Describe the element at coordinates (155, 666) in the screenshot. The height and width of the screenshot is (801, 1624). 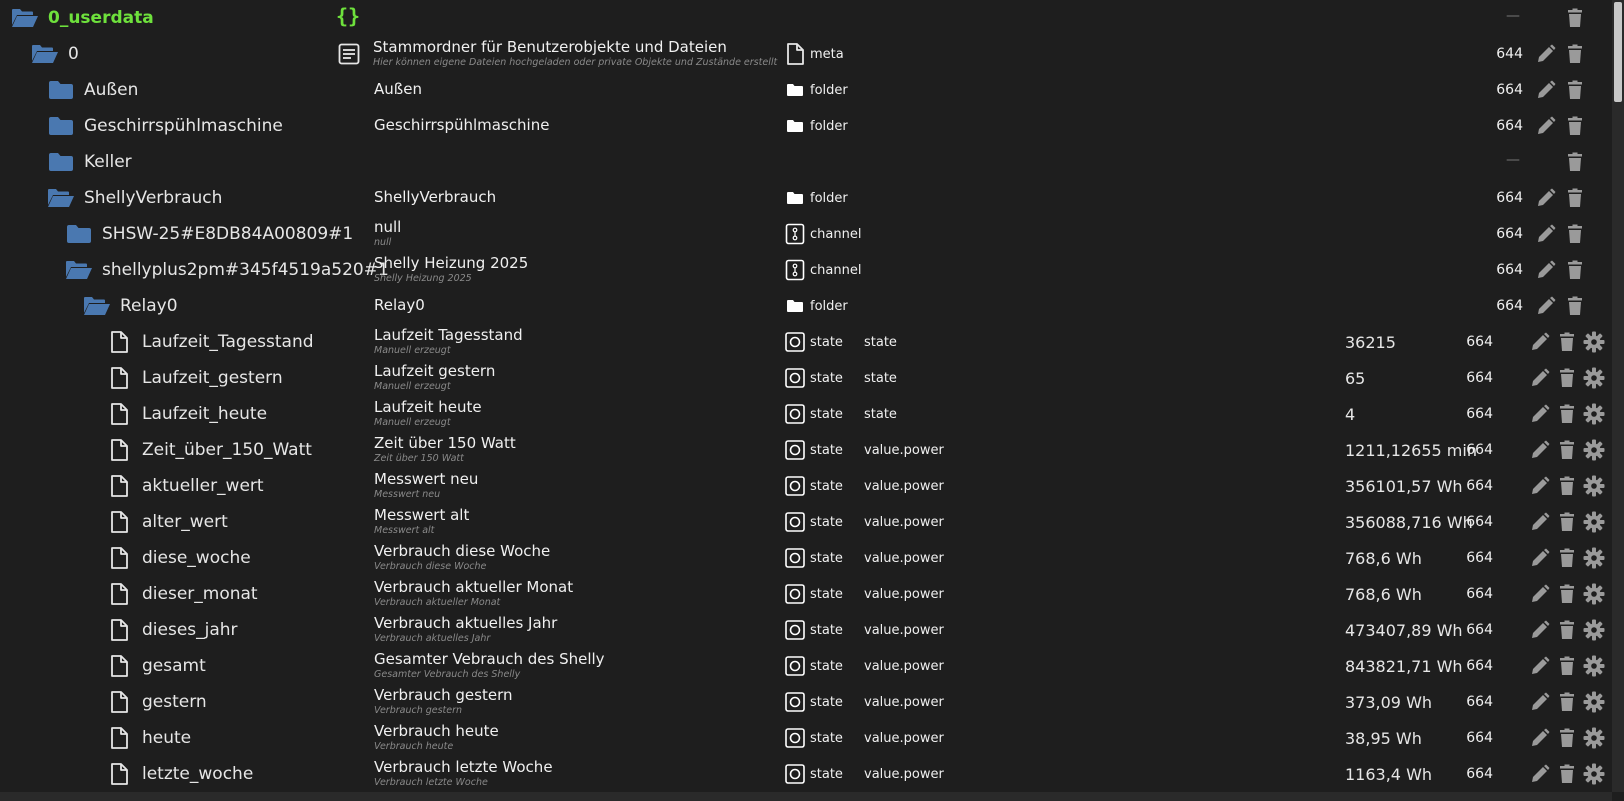
I see `object-name: gesamt` at that location.